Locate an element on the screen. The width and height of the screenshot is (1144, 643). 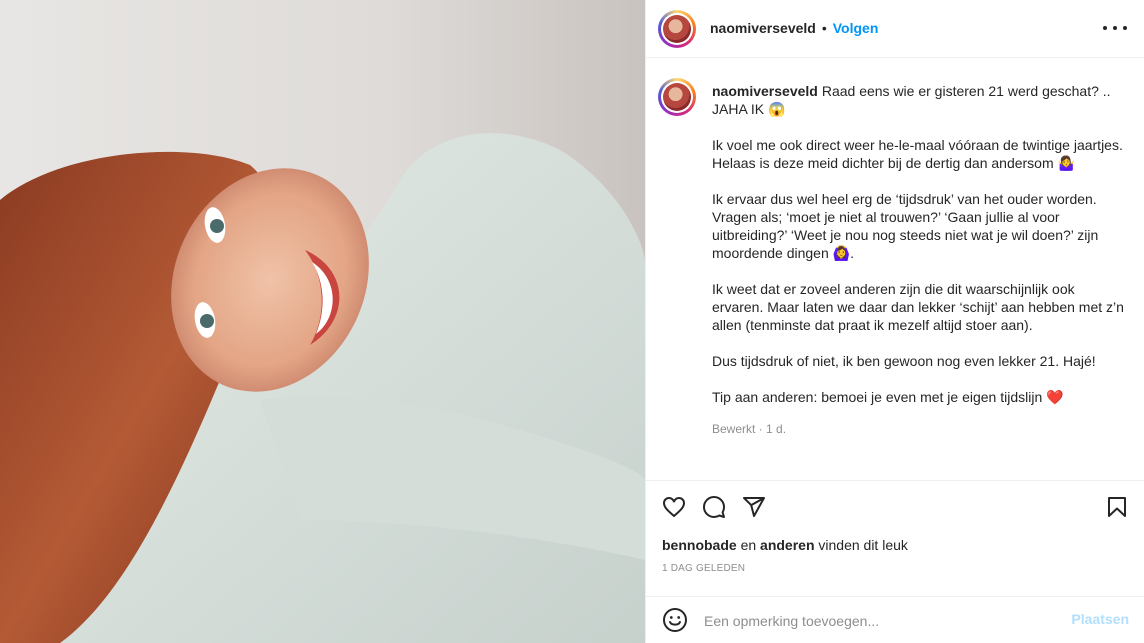
post-date: 1 DAG GELEDEN is located at coordinates (703, 568).